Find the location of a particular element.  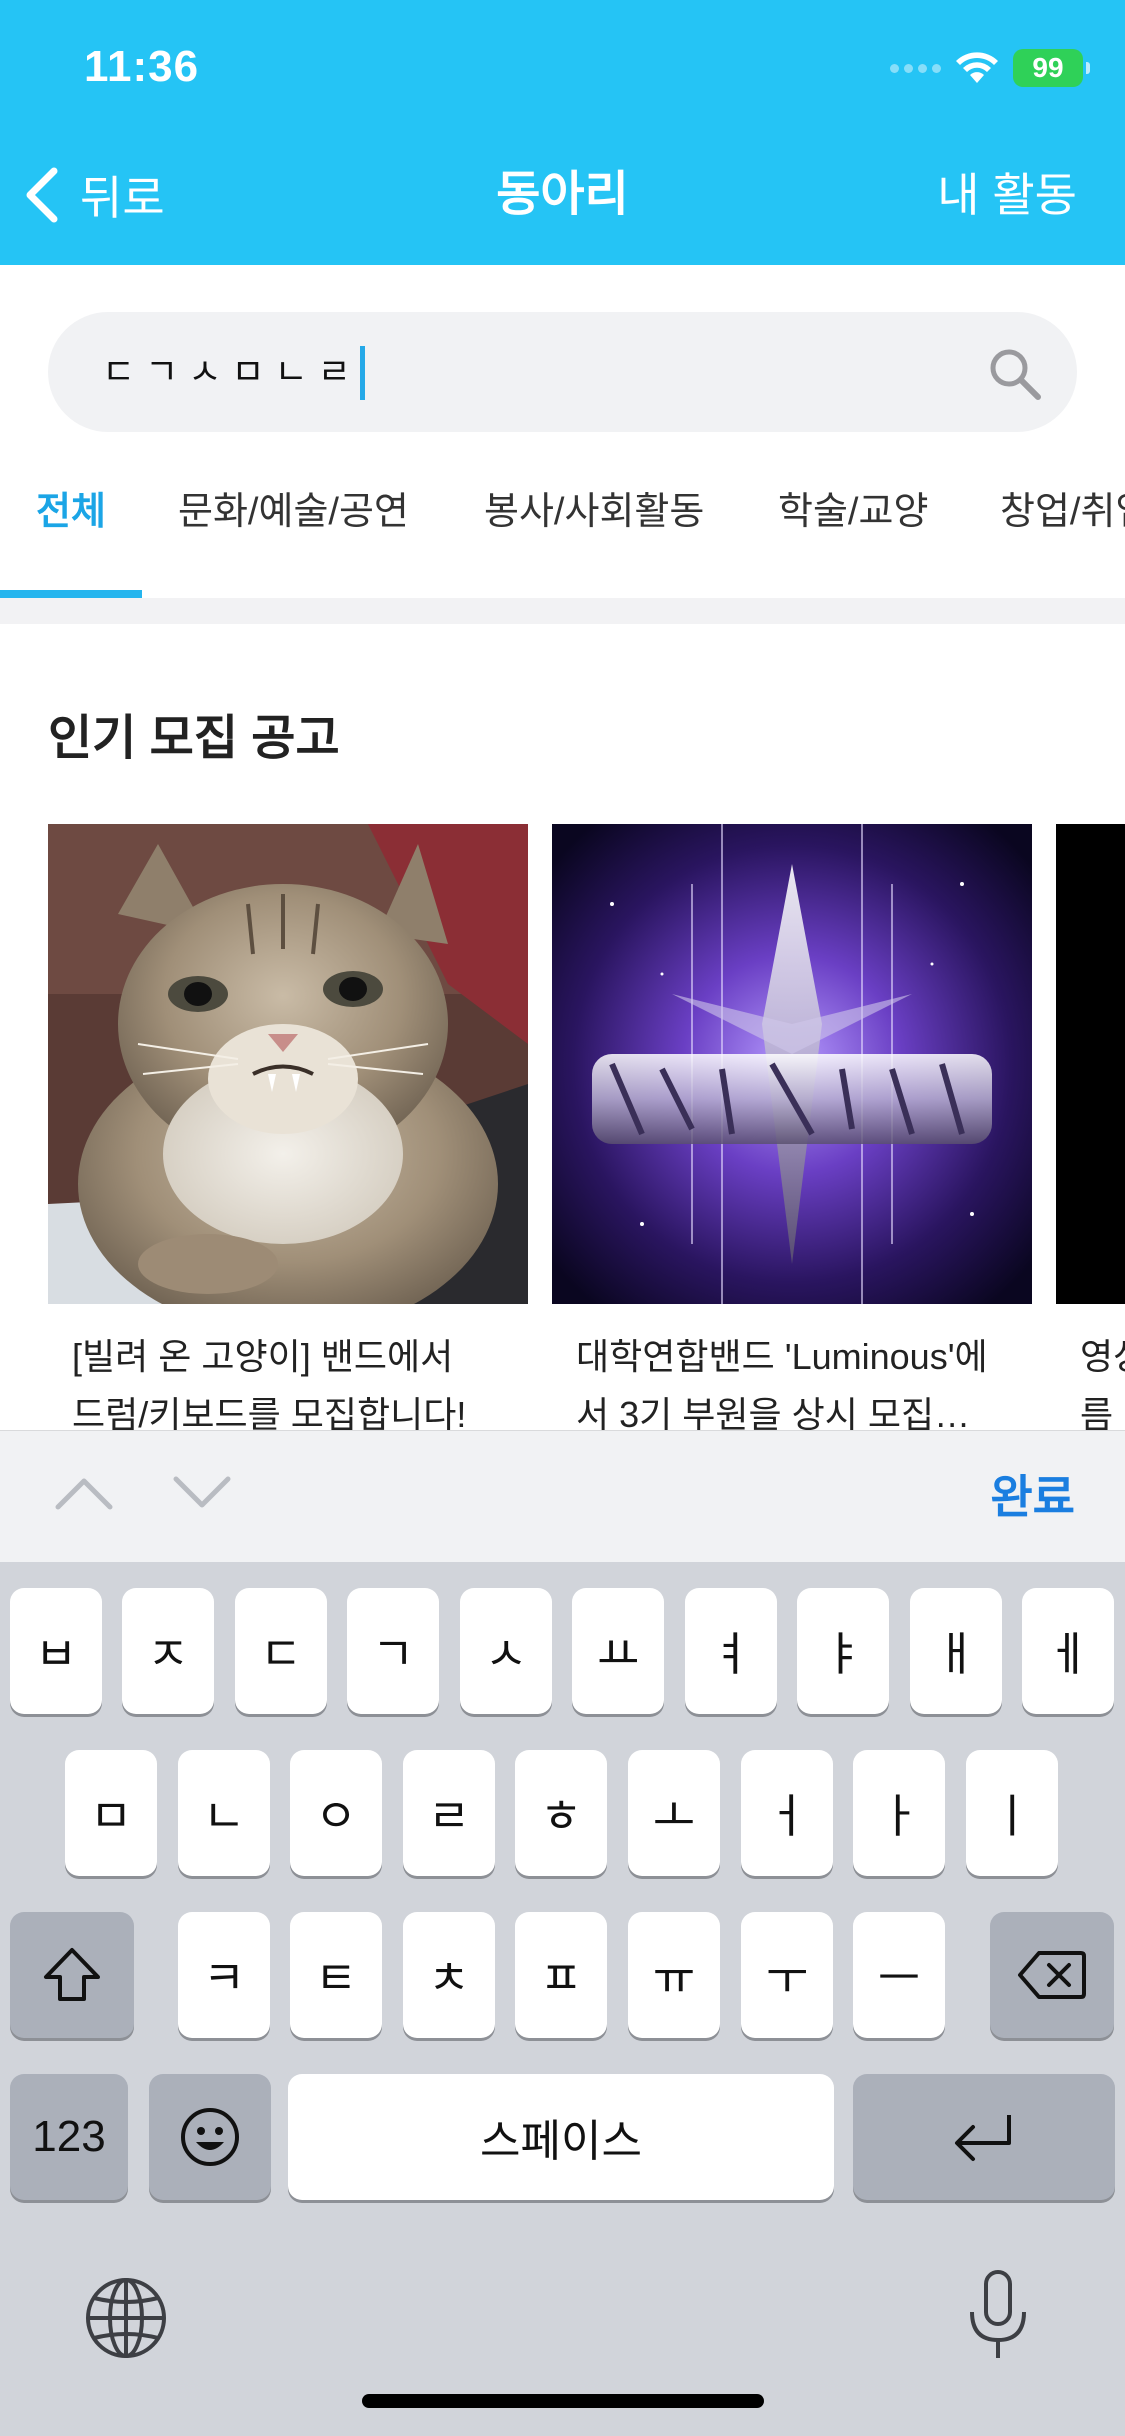

card-title-line: [빌려 온 고양이] 밴드에서 is located at coordinates (263, 1356).